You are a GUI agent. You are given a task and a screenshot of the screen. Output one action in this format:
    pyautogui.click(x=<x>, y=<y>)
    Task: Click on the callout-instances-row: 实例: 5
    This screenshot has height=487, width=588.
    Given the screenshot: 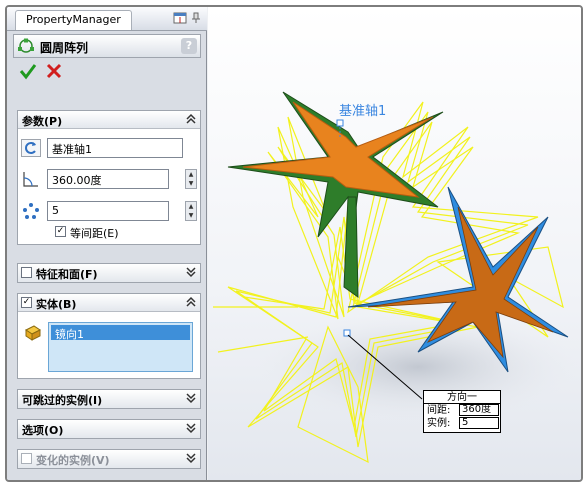 What is the action you would take?
    pyautogui.click(x=462, y=423)
    